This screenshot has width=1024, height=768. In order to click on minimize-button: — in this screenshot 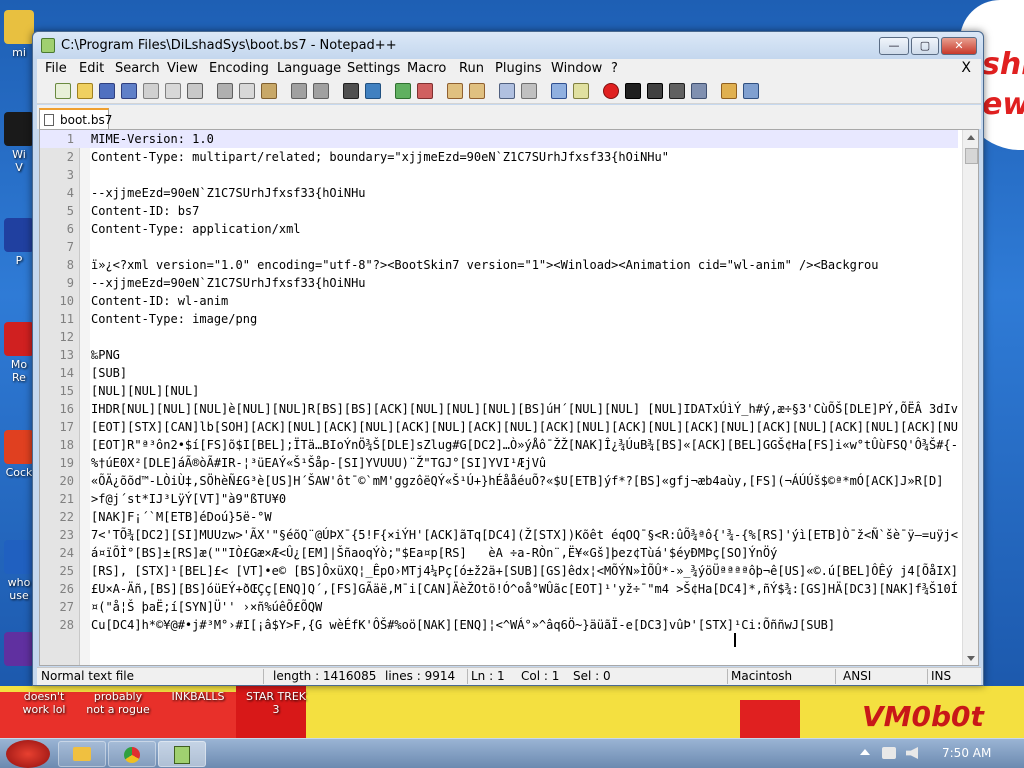, I will do `click(894, 46)`.